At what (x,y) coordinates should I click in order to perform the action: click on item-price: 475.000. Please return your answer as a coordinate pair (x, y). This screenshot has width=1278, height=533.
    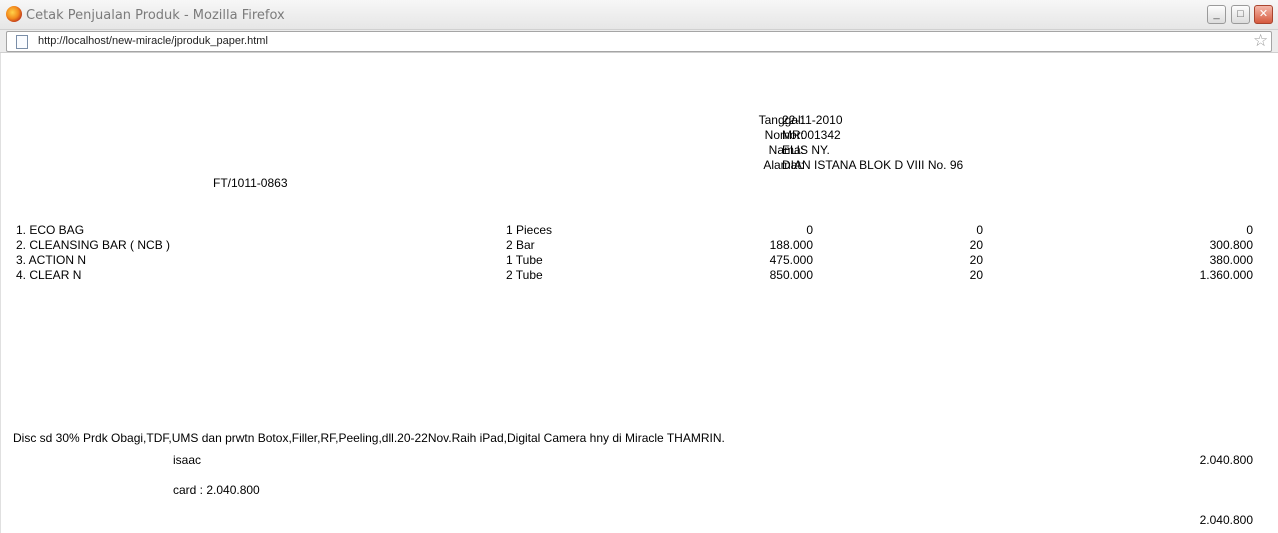
    Looking at the image, I should click on (791, 260).